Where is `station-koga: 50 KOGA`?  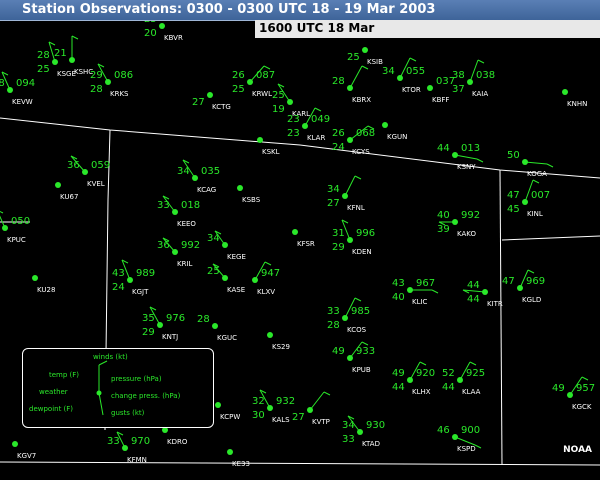 station-koga: 50 KOGA is located at coordinates (530, 164).